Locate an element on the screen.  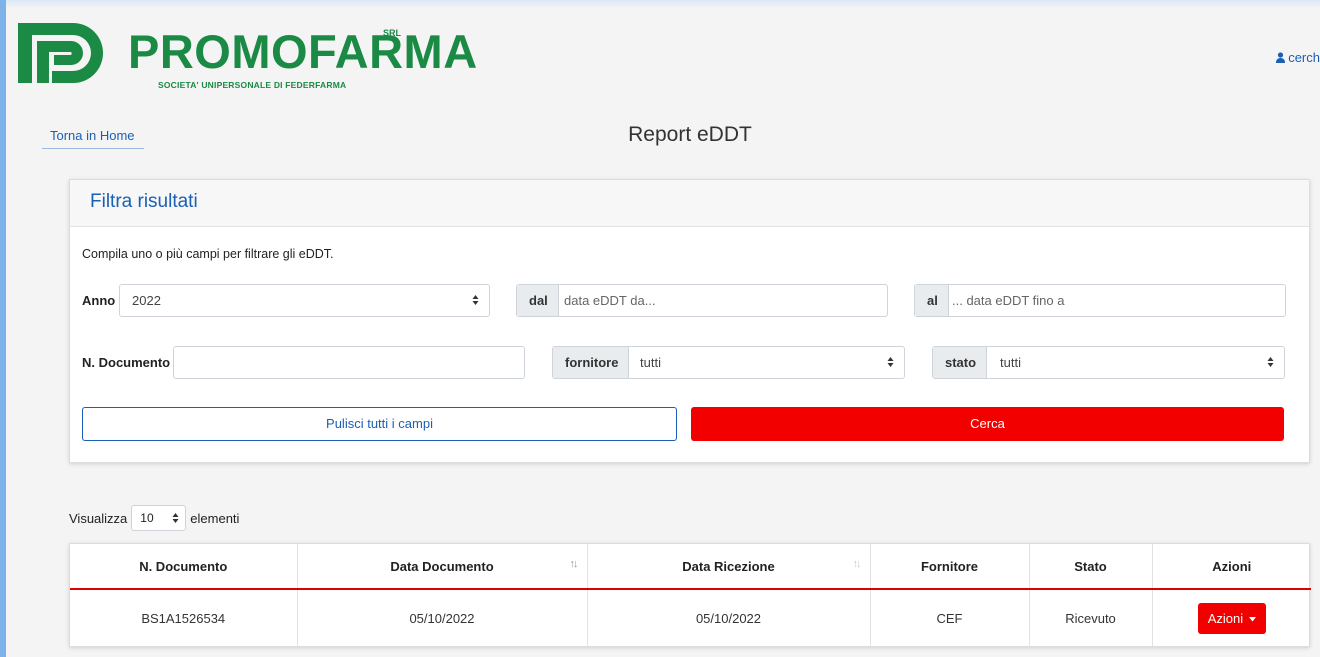
fornitore-select: fornitore tutti is located at coordinates (728, 362).